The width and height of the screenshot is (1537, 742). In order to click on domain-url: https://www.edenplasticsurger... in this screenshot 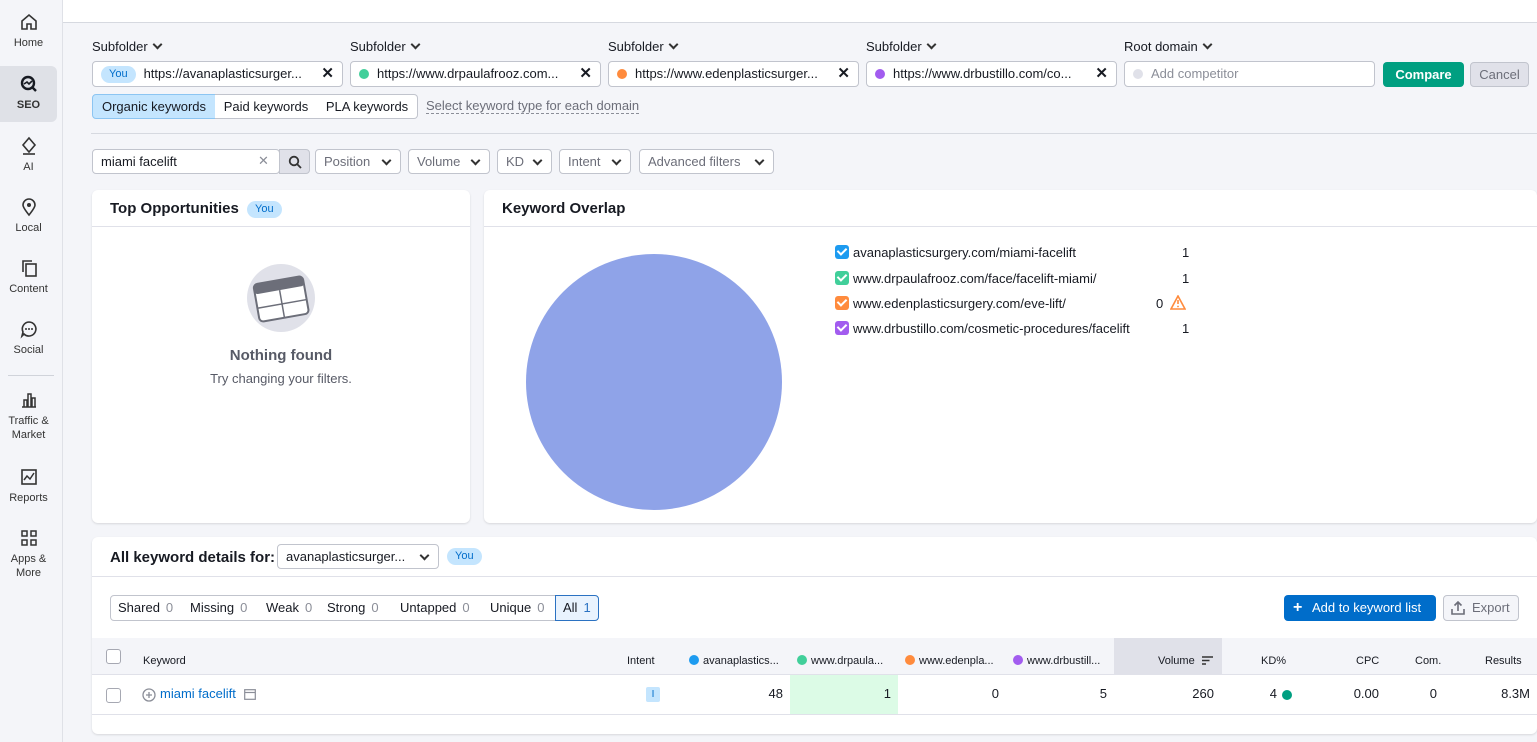, I will do `click(726, 73)`.